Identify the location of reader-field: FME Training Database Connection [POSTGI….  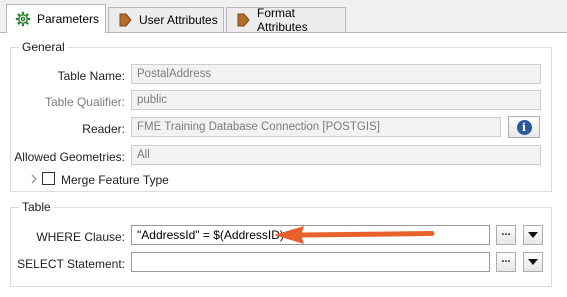
(316, 127).